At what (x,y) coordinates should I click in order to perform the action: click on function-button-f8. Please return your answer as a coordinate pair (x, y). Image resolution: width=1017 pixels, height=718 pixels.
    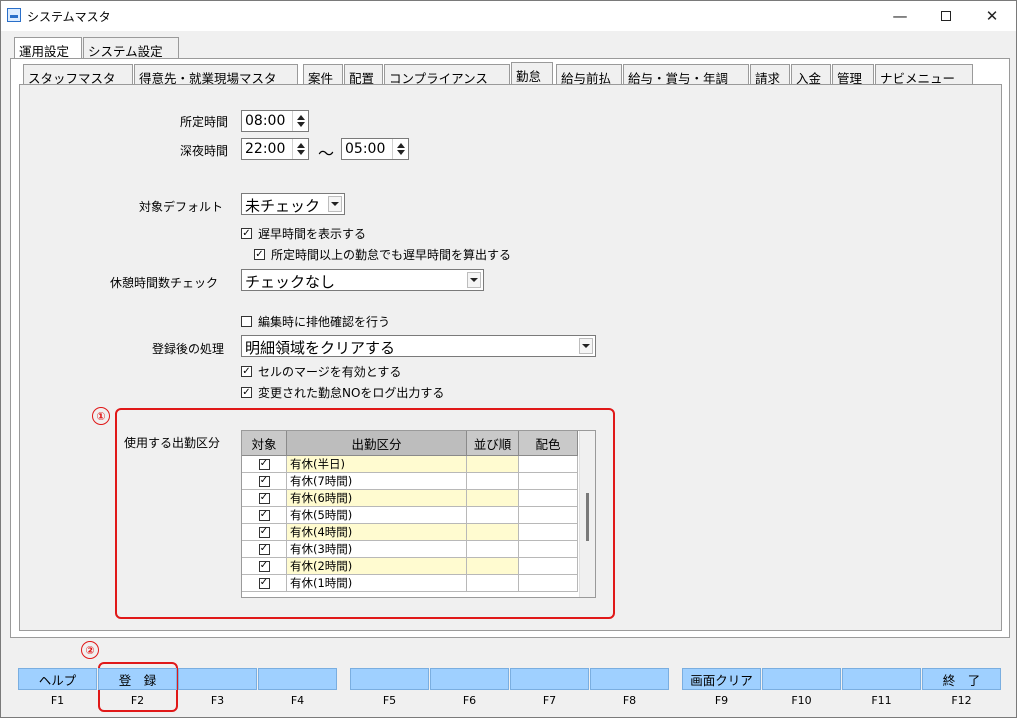
    Looking at the image, I should click on (629, 679).